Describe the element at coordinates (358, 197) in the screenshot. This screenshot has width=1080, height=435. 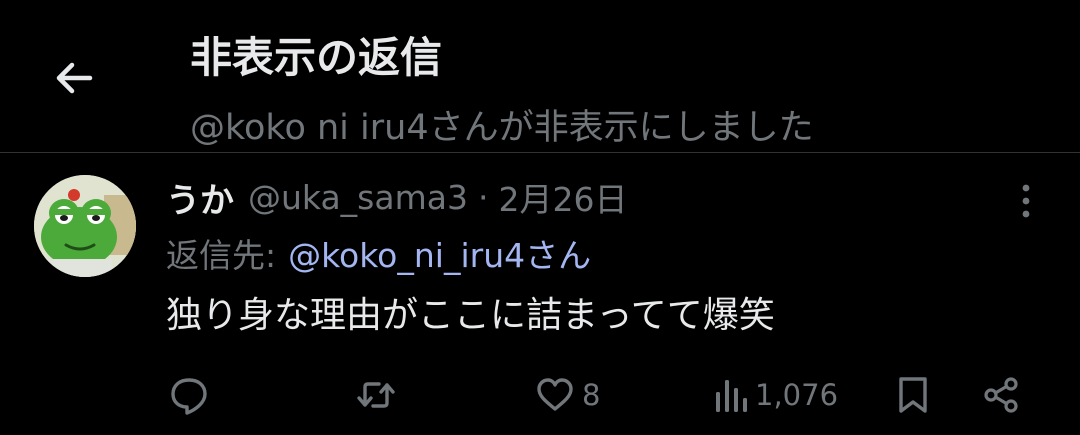
I see `user-handle: @uka_sama3` at that location.